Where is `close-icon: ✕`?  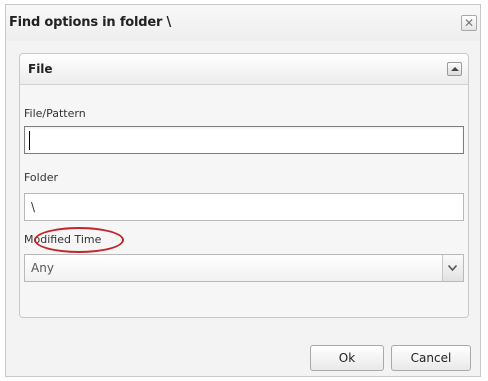 close-icon: ✕ is located at coordinates (469, 23).